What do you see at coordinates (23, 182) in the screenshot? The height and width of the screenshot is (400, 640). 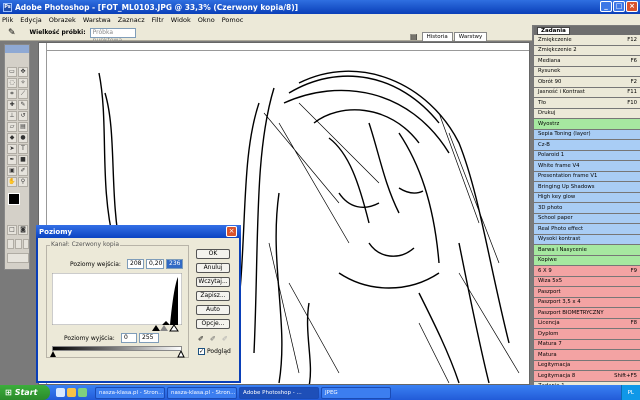 I see `zoom-tool-icon: ⚲` at bounding box center [23, 182].